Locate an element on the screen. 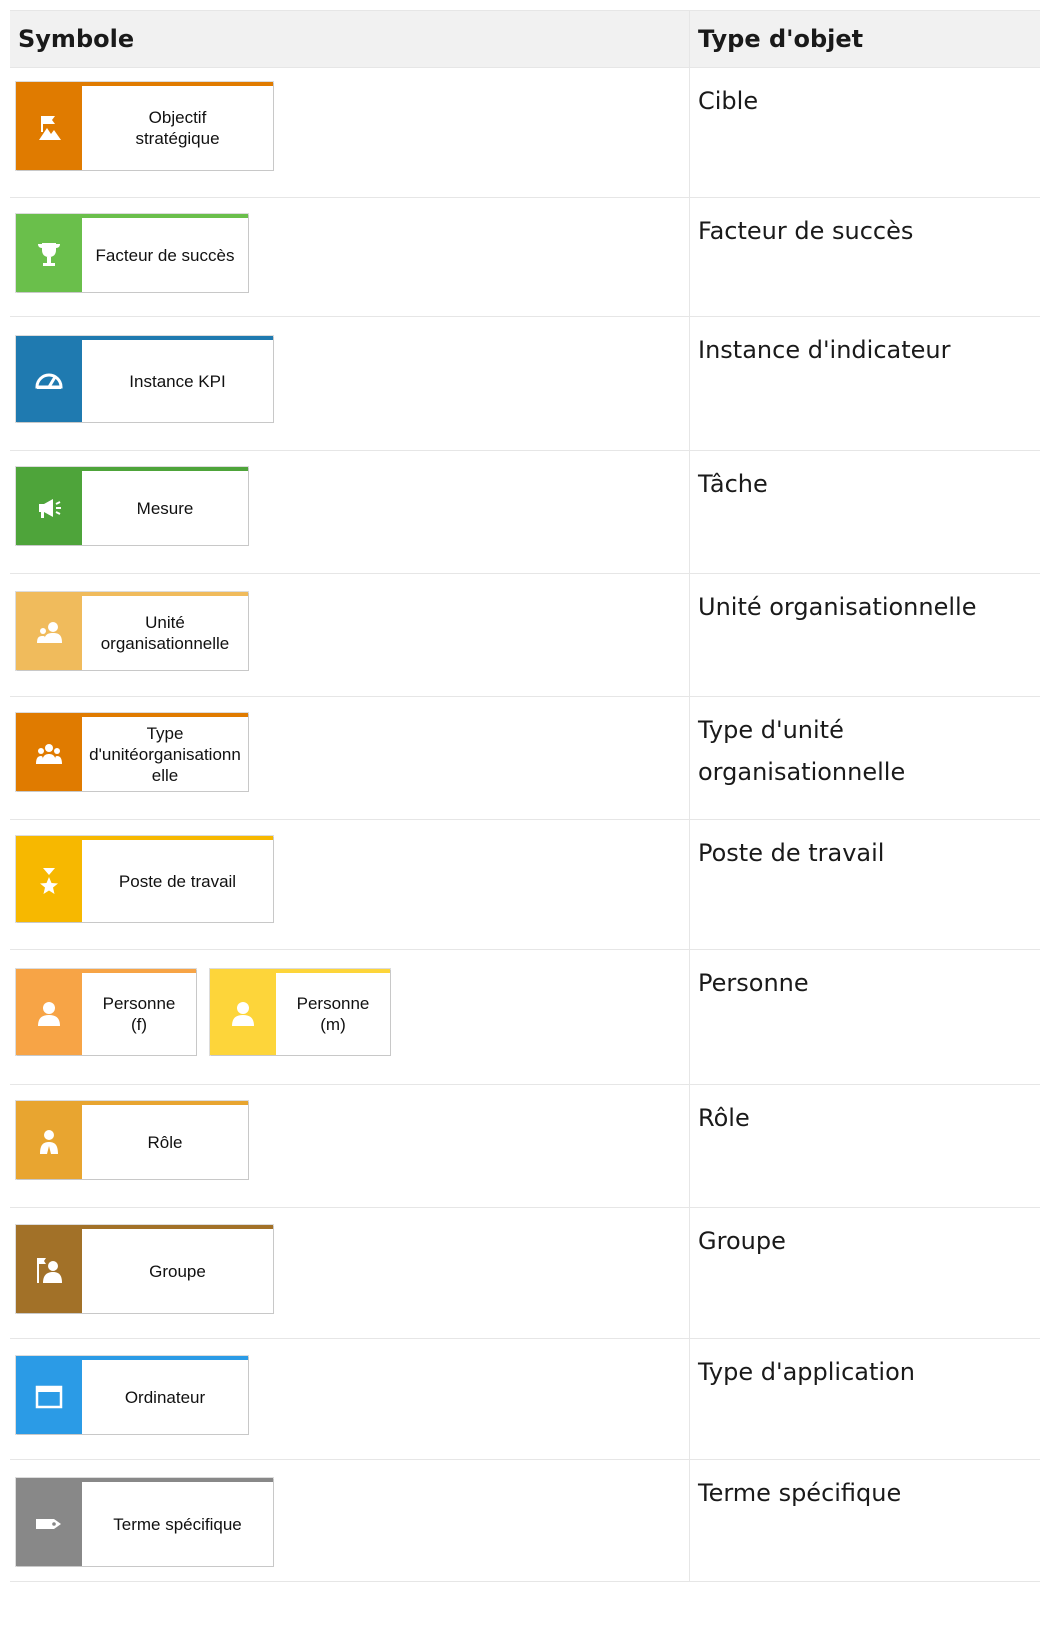  object-symbol: Poste de travail is located at coordinates (144, 879).